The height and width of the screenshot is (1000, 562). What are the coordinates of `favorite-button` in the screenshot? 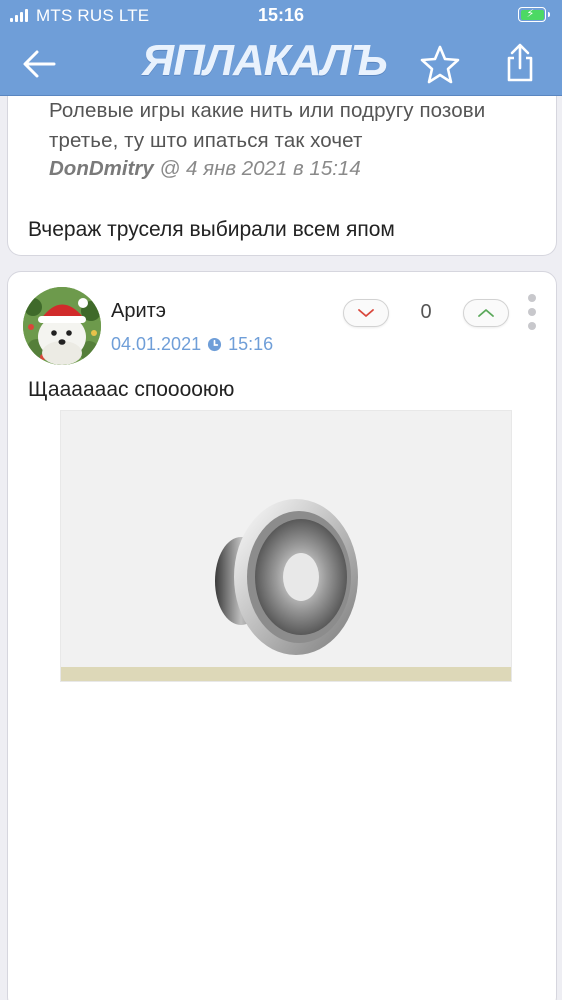 It's located at (440, 64).